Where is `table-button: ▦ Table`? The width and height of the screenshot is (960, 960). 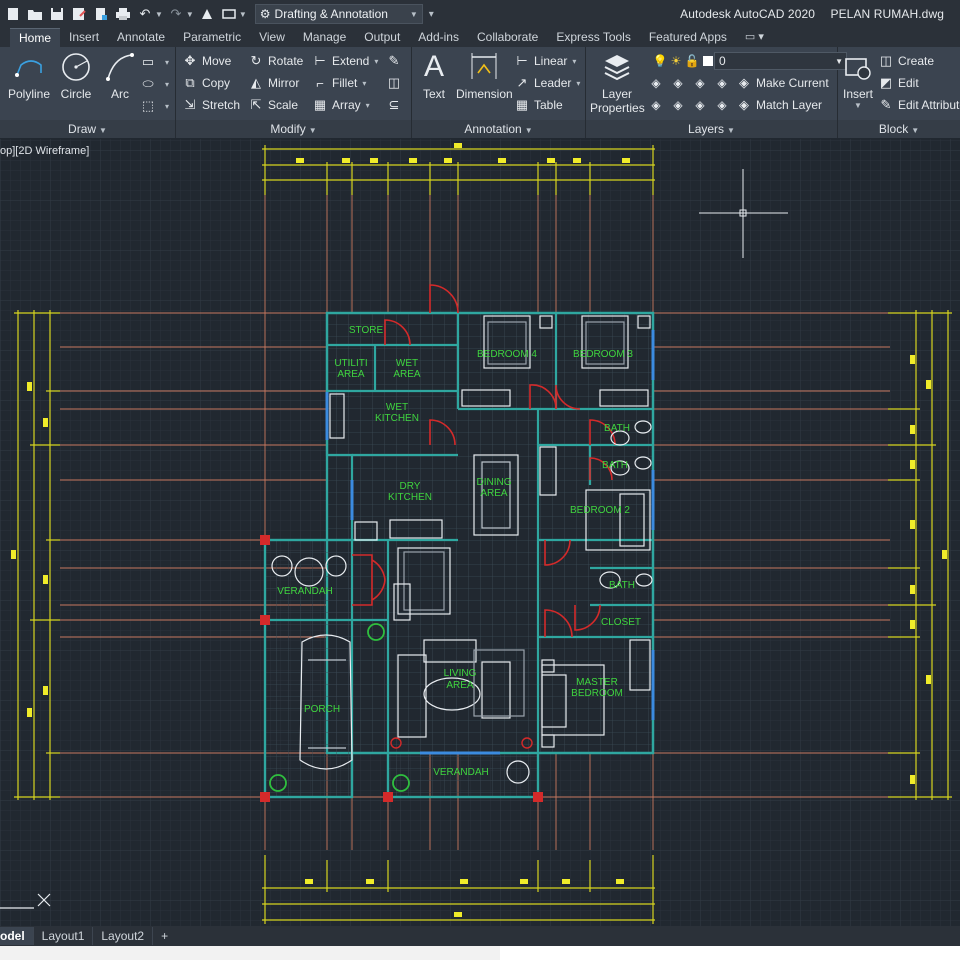
table-button: ▦ Table is located at coordinates (538, 105).